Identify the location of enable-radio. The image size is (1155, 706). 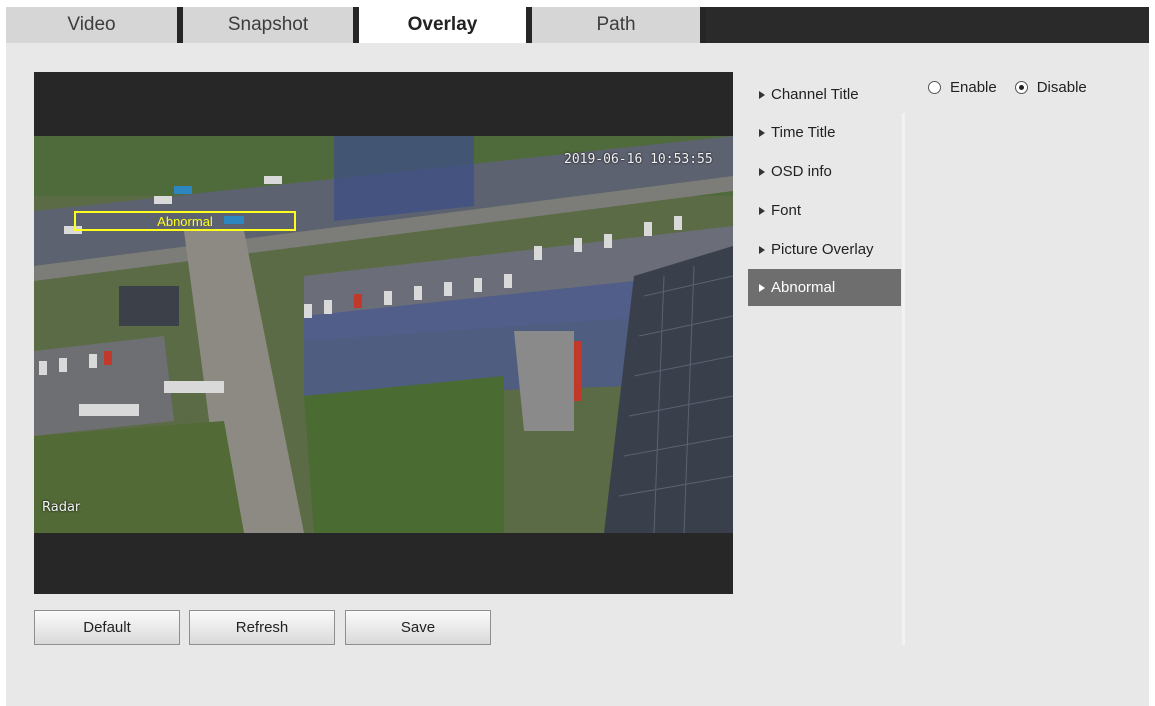
(934, 87).